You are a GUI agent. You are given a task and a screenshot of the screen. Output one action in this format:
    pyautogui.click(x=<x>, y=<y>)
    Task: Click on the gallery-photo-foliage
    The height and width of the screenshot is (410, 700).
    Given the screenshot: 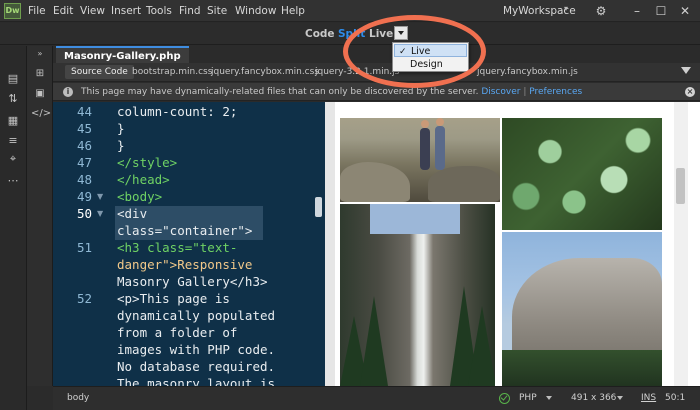 What is the action you would take?
    pyautogui.click(x=582, y=174)
    